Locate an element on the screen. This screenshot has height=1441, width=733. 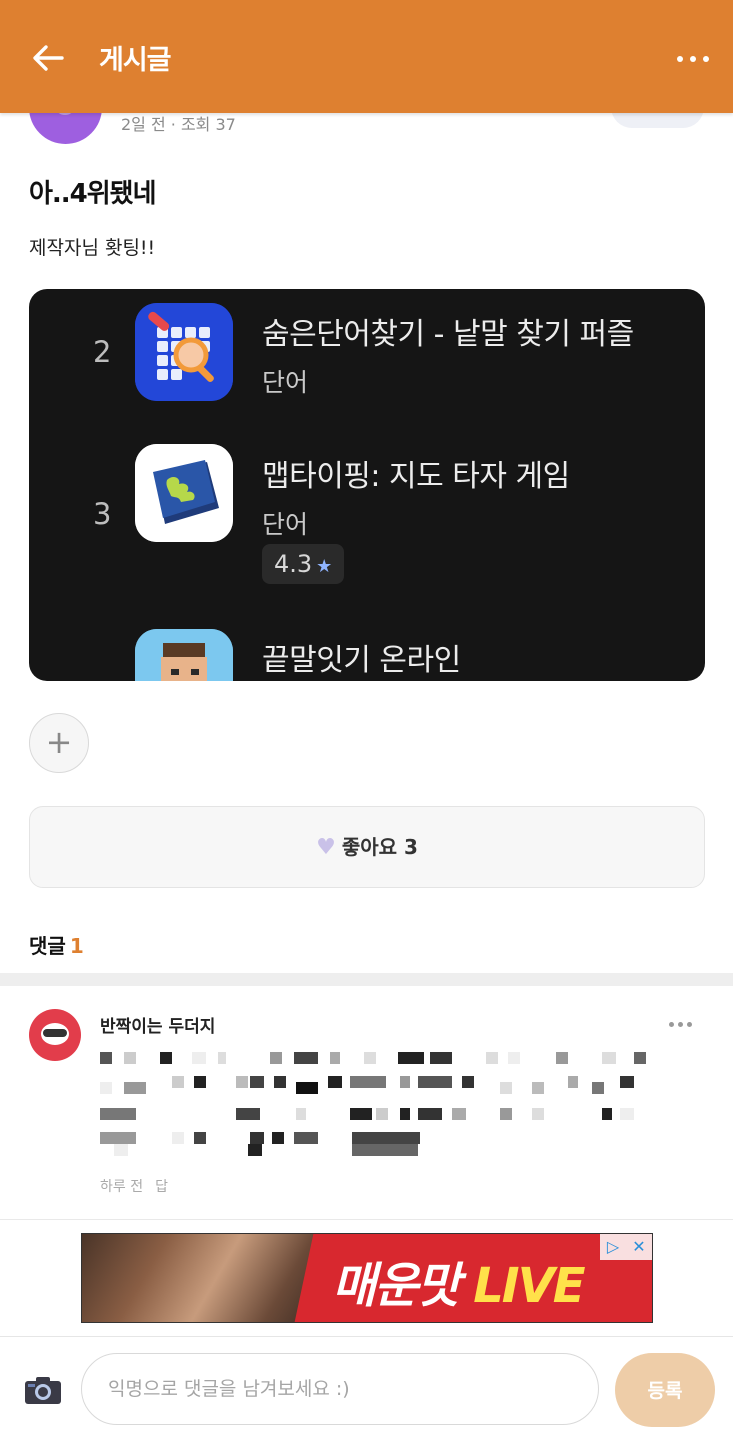
ad-headline: 매운맛 LIVE is located at coordinates (459, 1286).